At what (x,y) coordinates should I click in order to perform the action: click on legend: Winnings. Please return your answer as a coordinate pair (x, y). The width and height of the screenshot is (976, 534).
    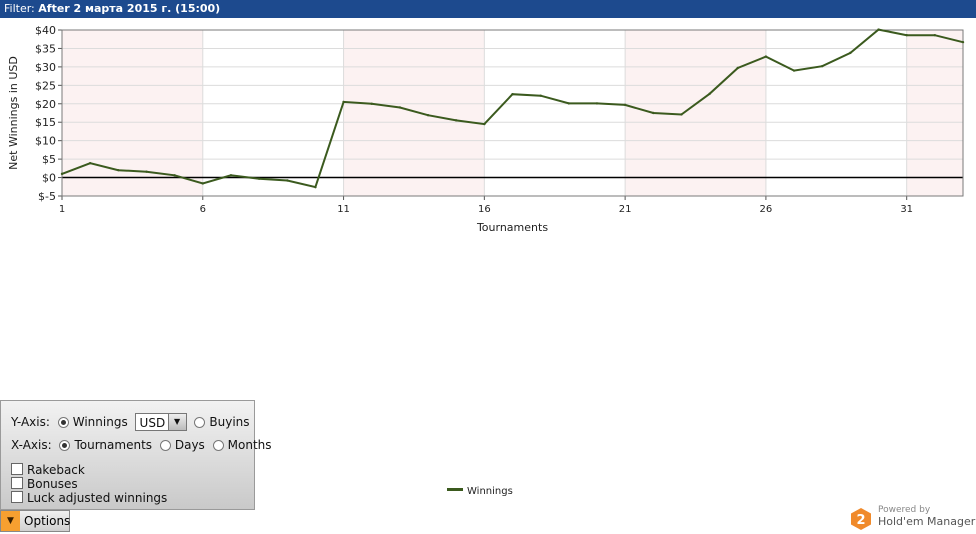
    Looking at the image, I should click on (480, 491).